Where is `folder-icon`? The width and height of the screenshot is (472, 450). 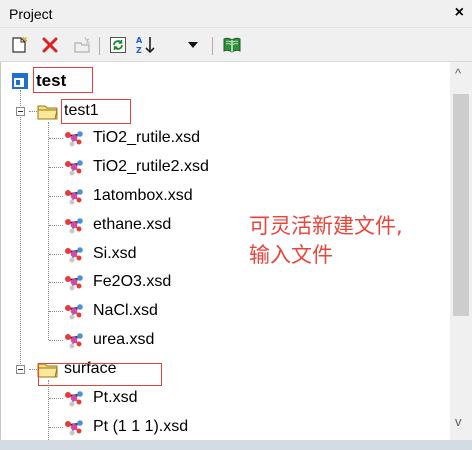
folder-icon is located at coordinates (48, 111).